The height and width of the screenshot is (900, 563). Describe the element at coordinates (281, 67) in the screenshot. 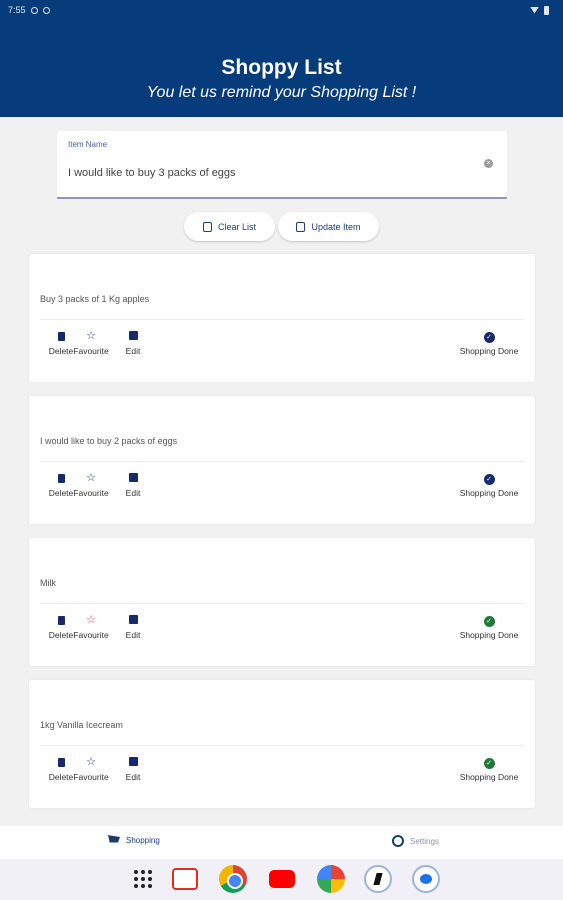

I see `app-title: Shoppy List` at that location.